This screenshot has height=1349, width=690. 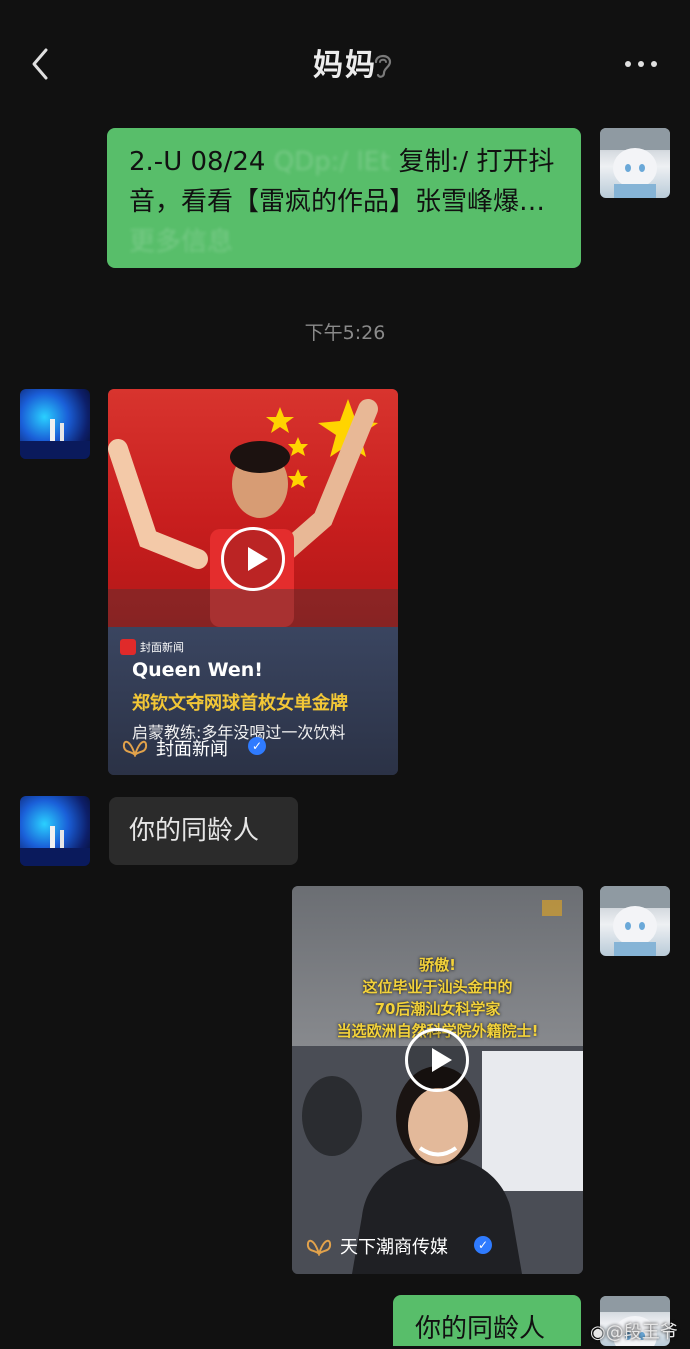 I want to click on watermark: ◉@段王爷, so click(x=634, y=1332).